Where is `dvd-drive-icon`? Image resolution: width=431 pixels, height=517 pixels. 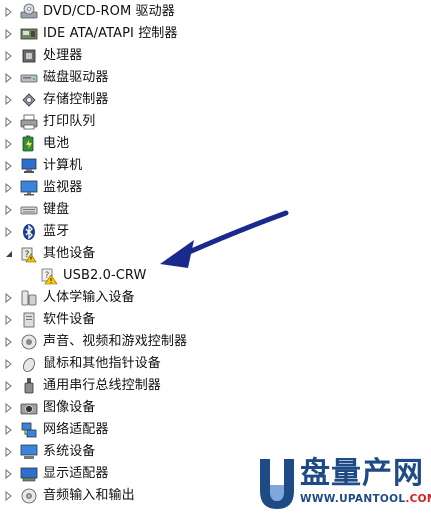
dvd-drive-icon is located at coordinates (29, 12).